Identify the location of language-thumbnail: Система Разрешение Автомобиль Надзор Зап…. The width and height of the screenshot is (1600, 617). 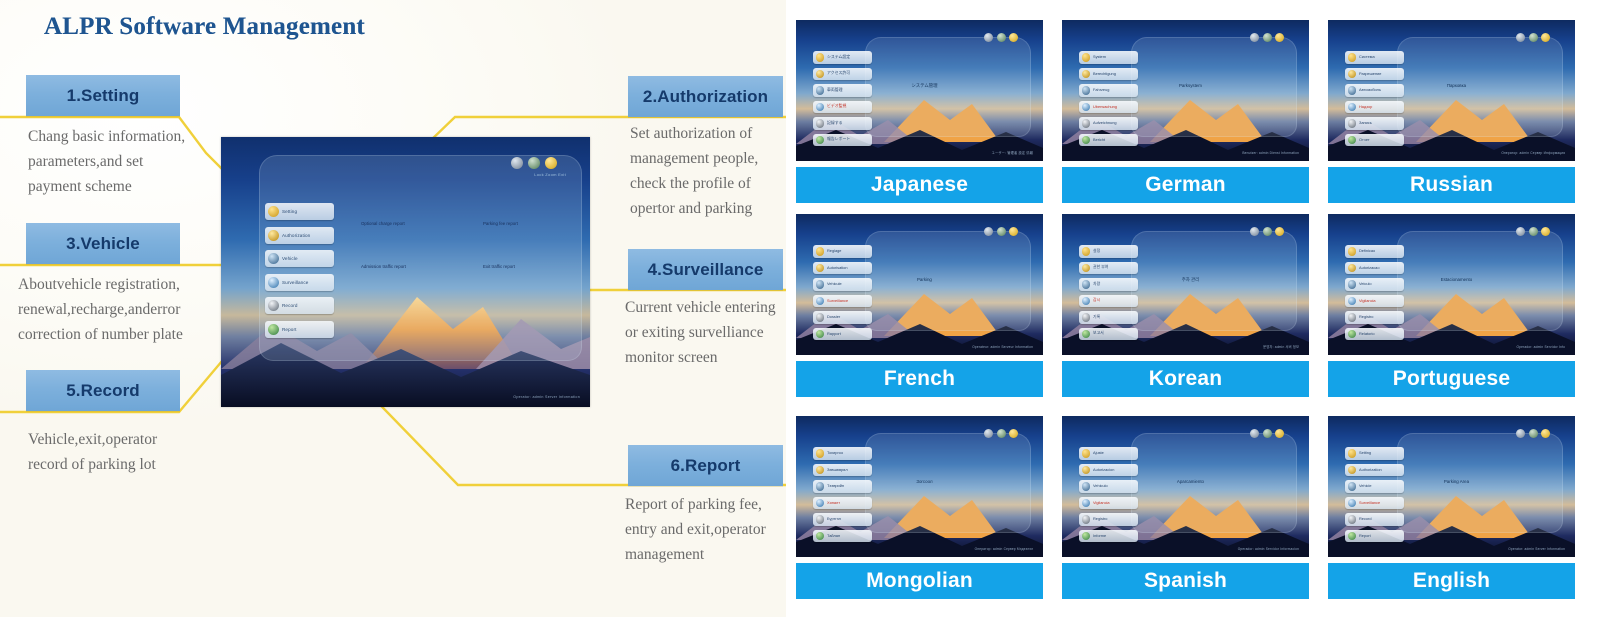
(1451, 90).